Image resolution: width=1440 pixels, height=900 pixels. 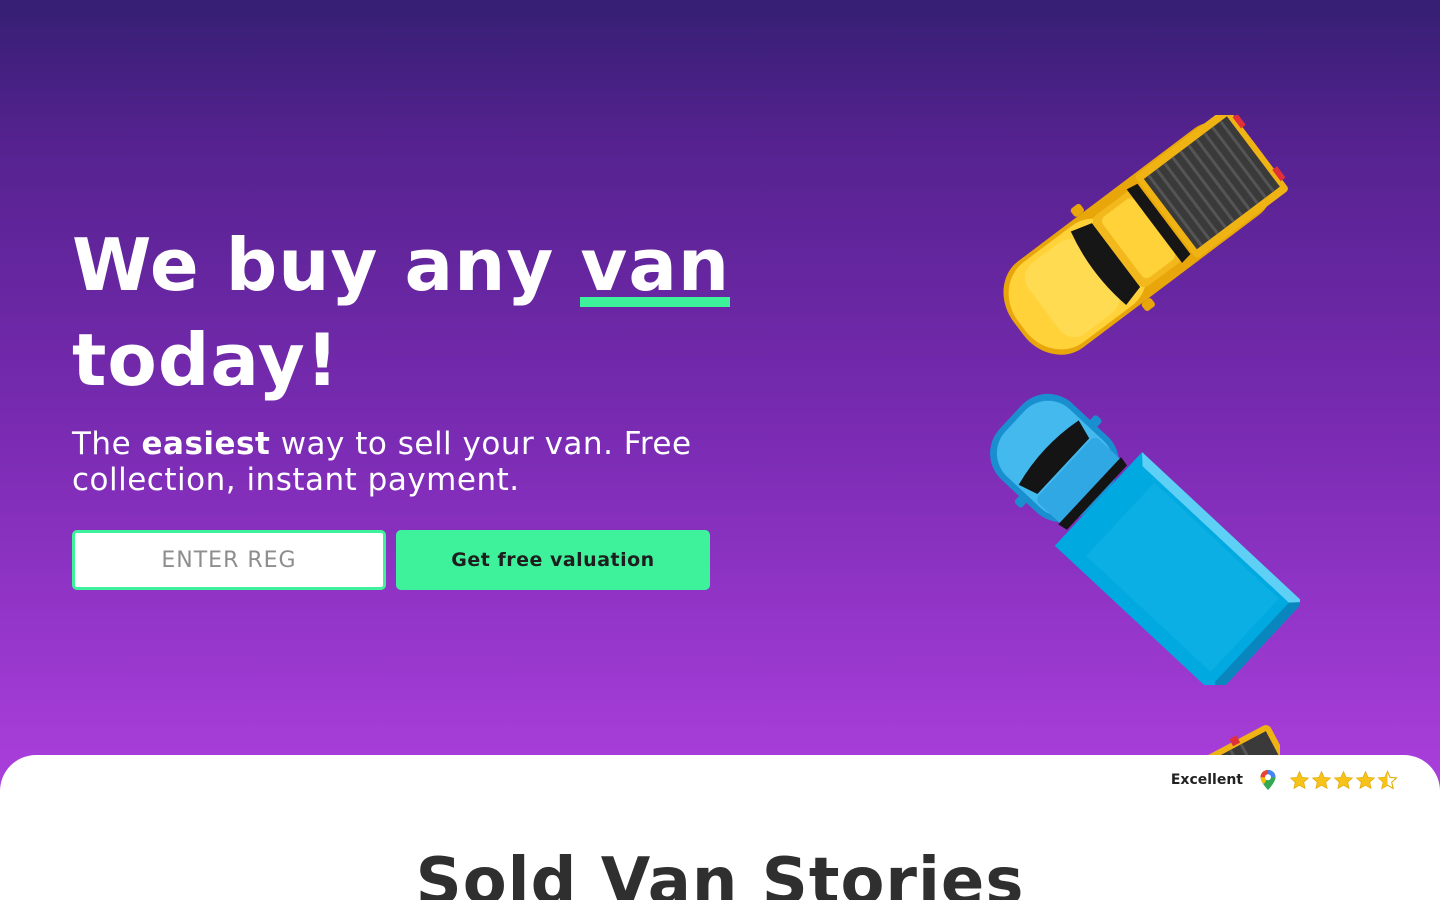 What do you see at coordinates (553, 560) in the screenshot?
I see `get-valuation-button: Get free valuation` at bounding box center [553, 560].